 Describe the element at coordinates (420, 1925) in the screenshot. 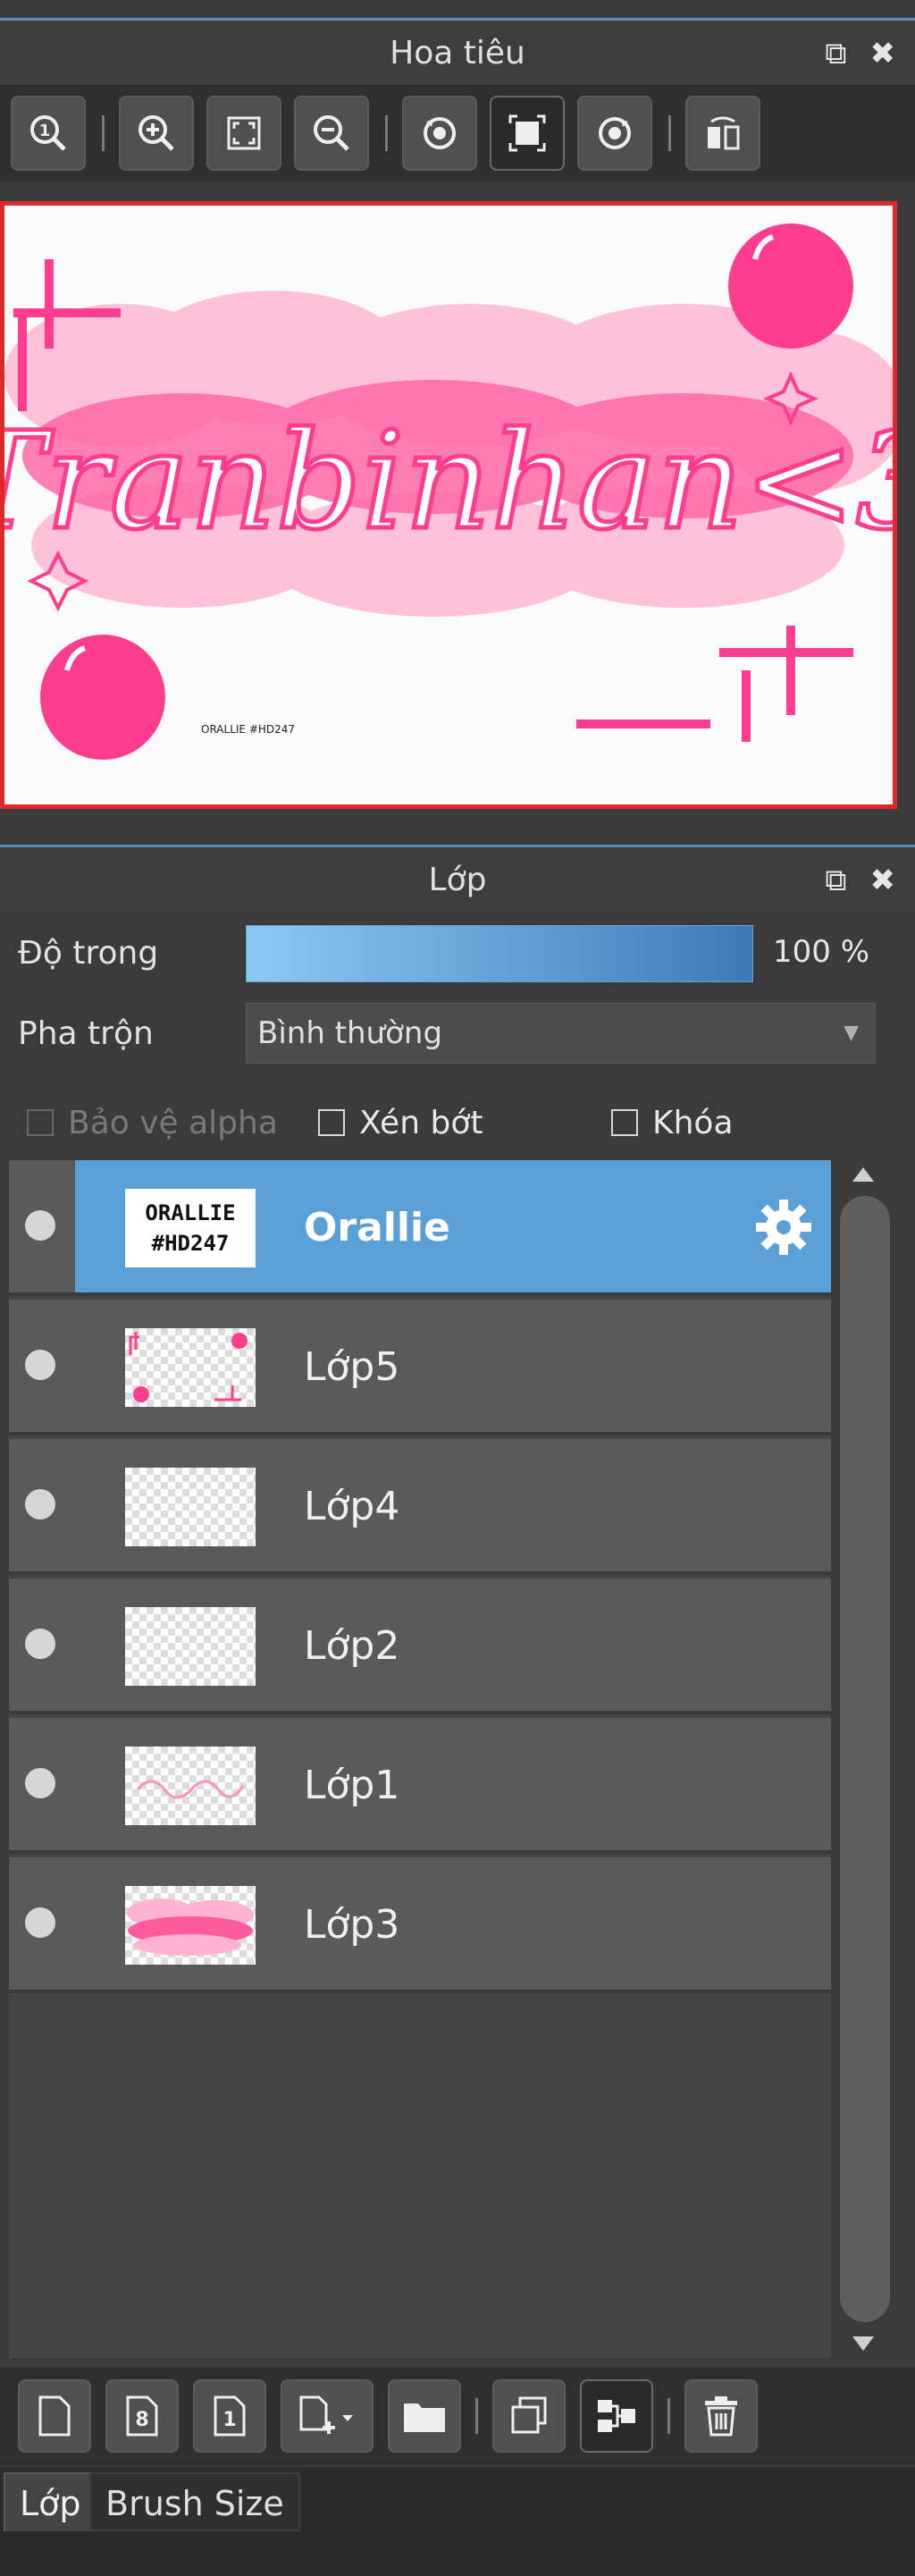

I see `layer-row-lop3: Lớp3` at that location.